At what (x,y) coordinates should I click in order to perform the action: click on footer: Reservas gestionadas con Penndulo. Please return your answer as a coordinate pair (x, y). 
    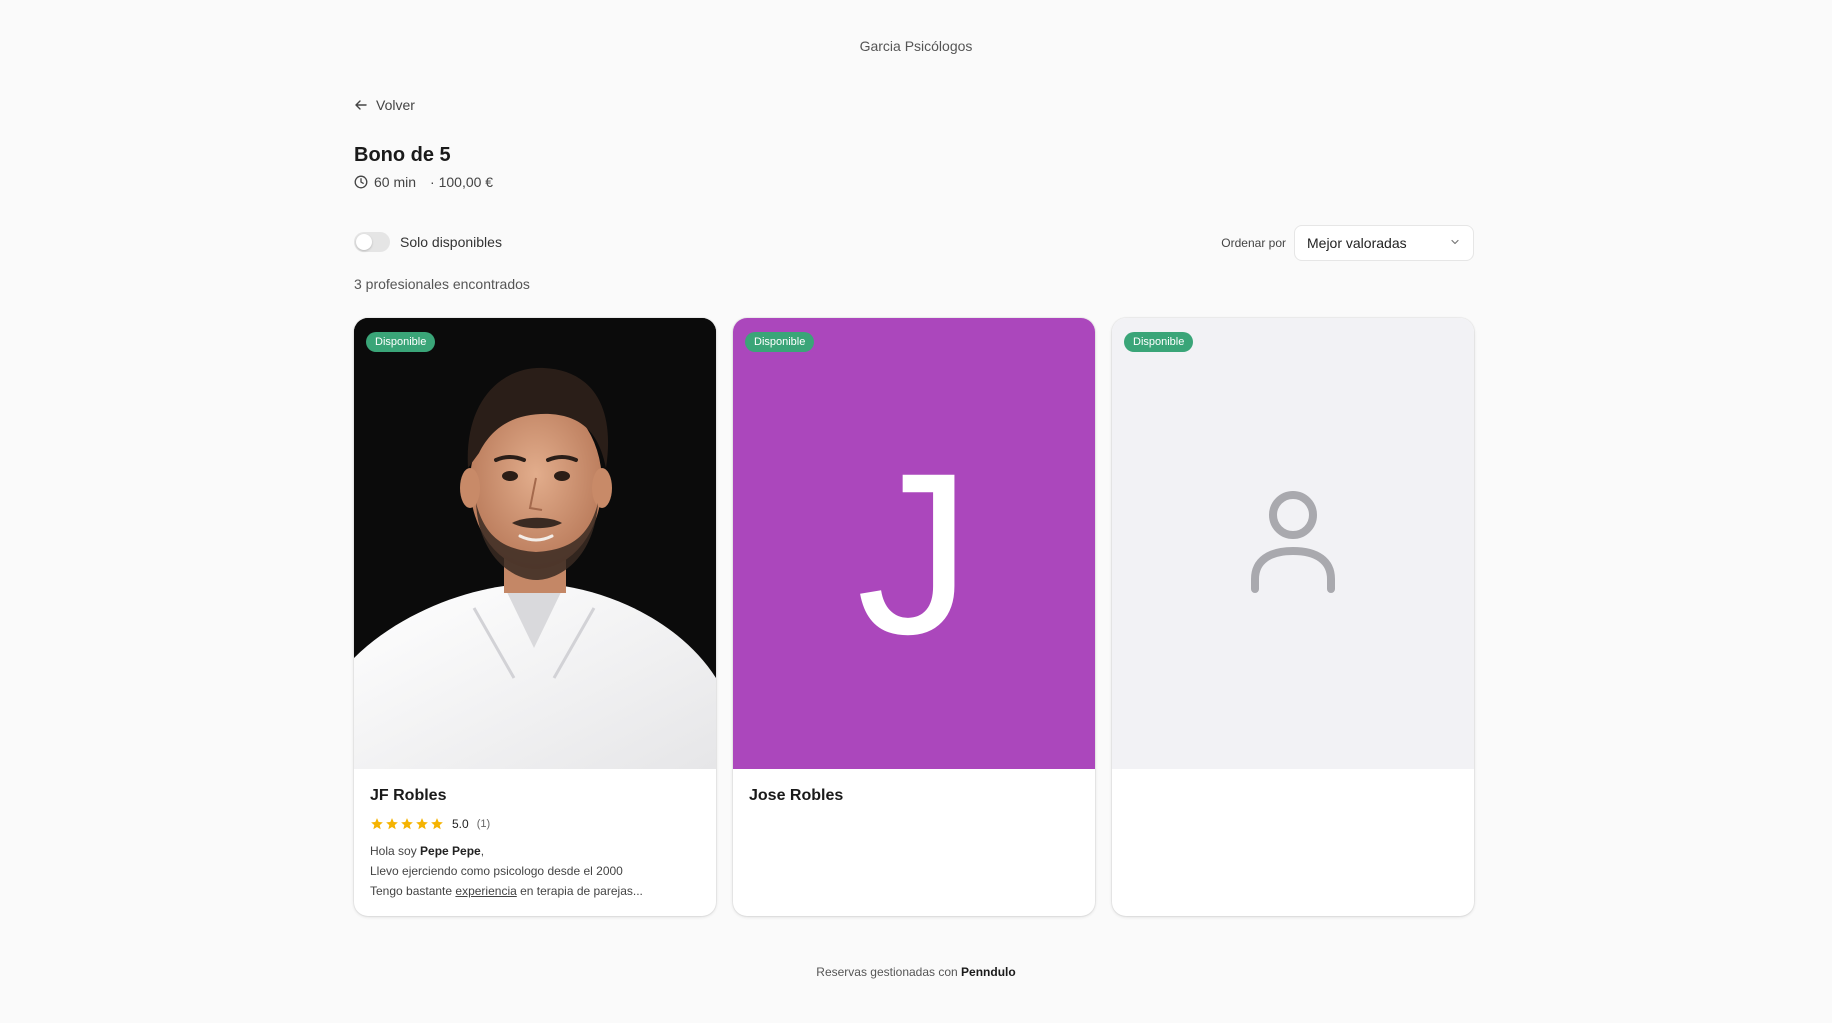
    Looking at the image, I should click on (916, 972).